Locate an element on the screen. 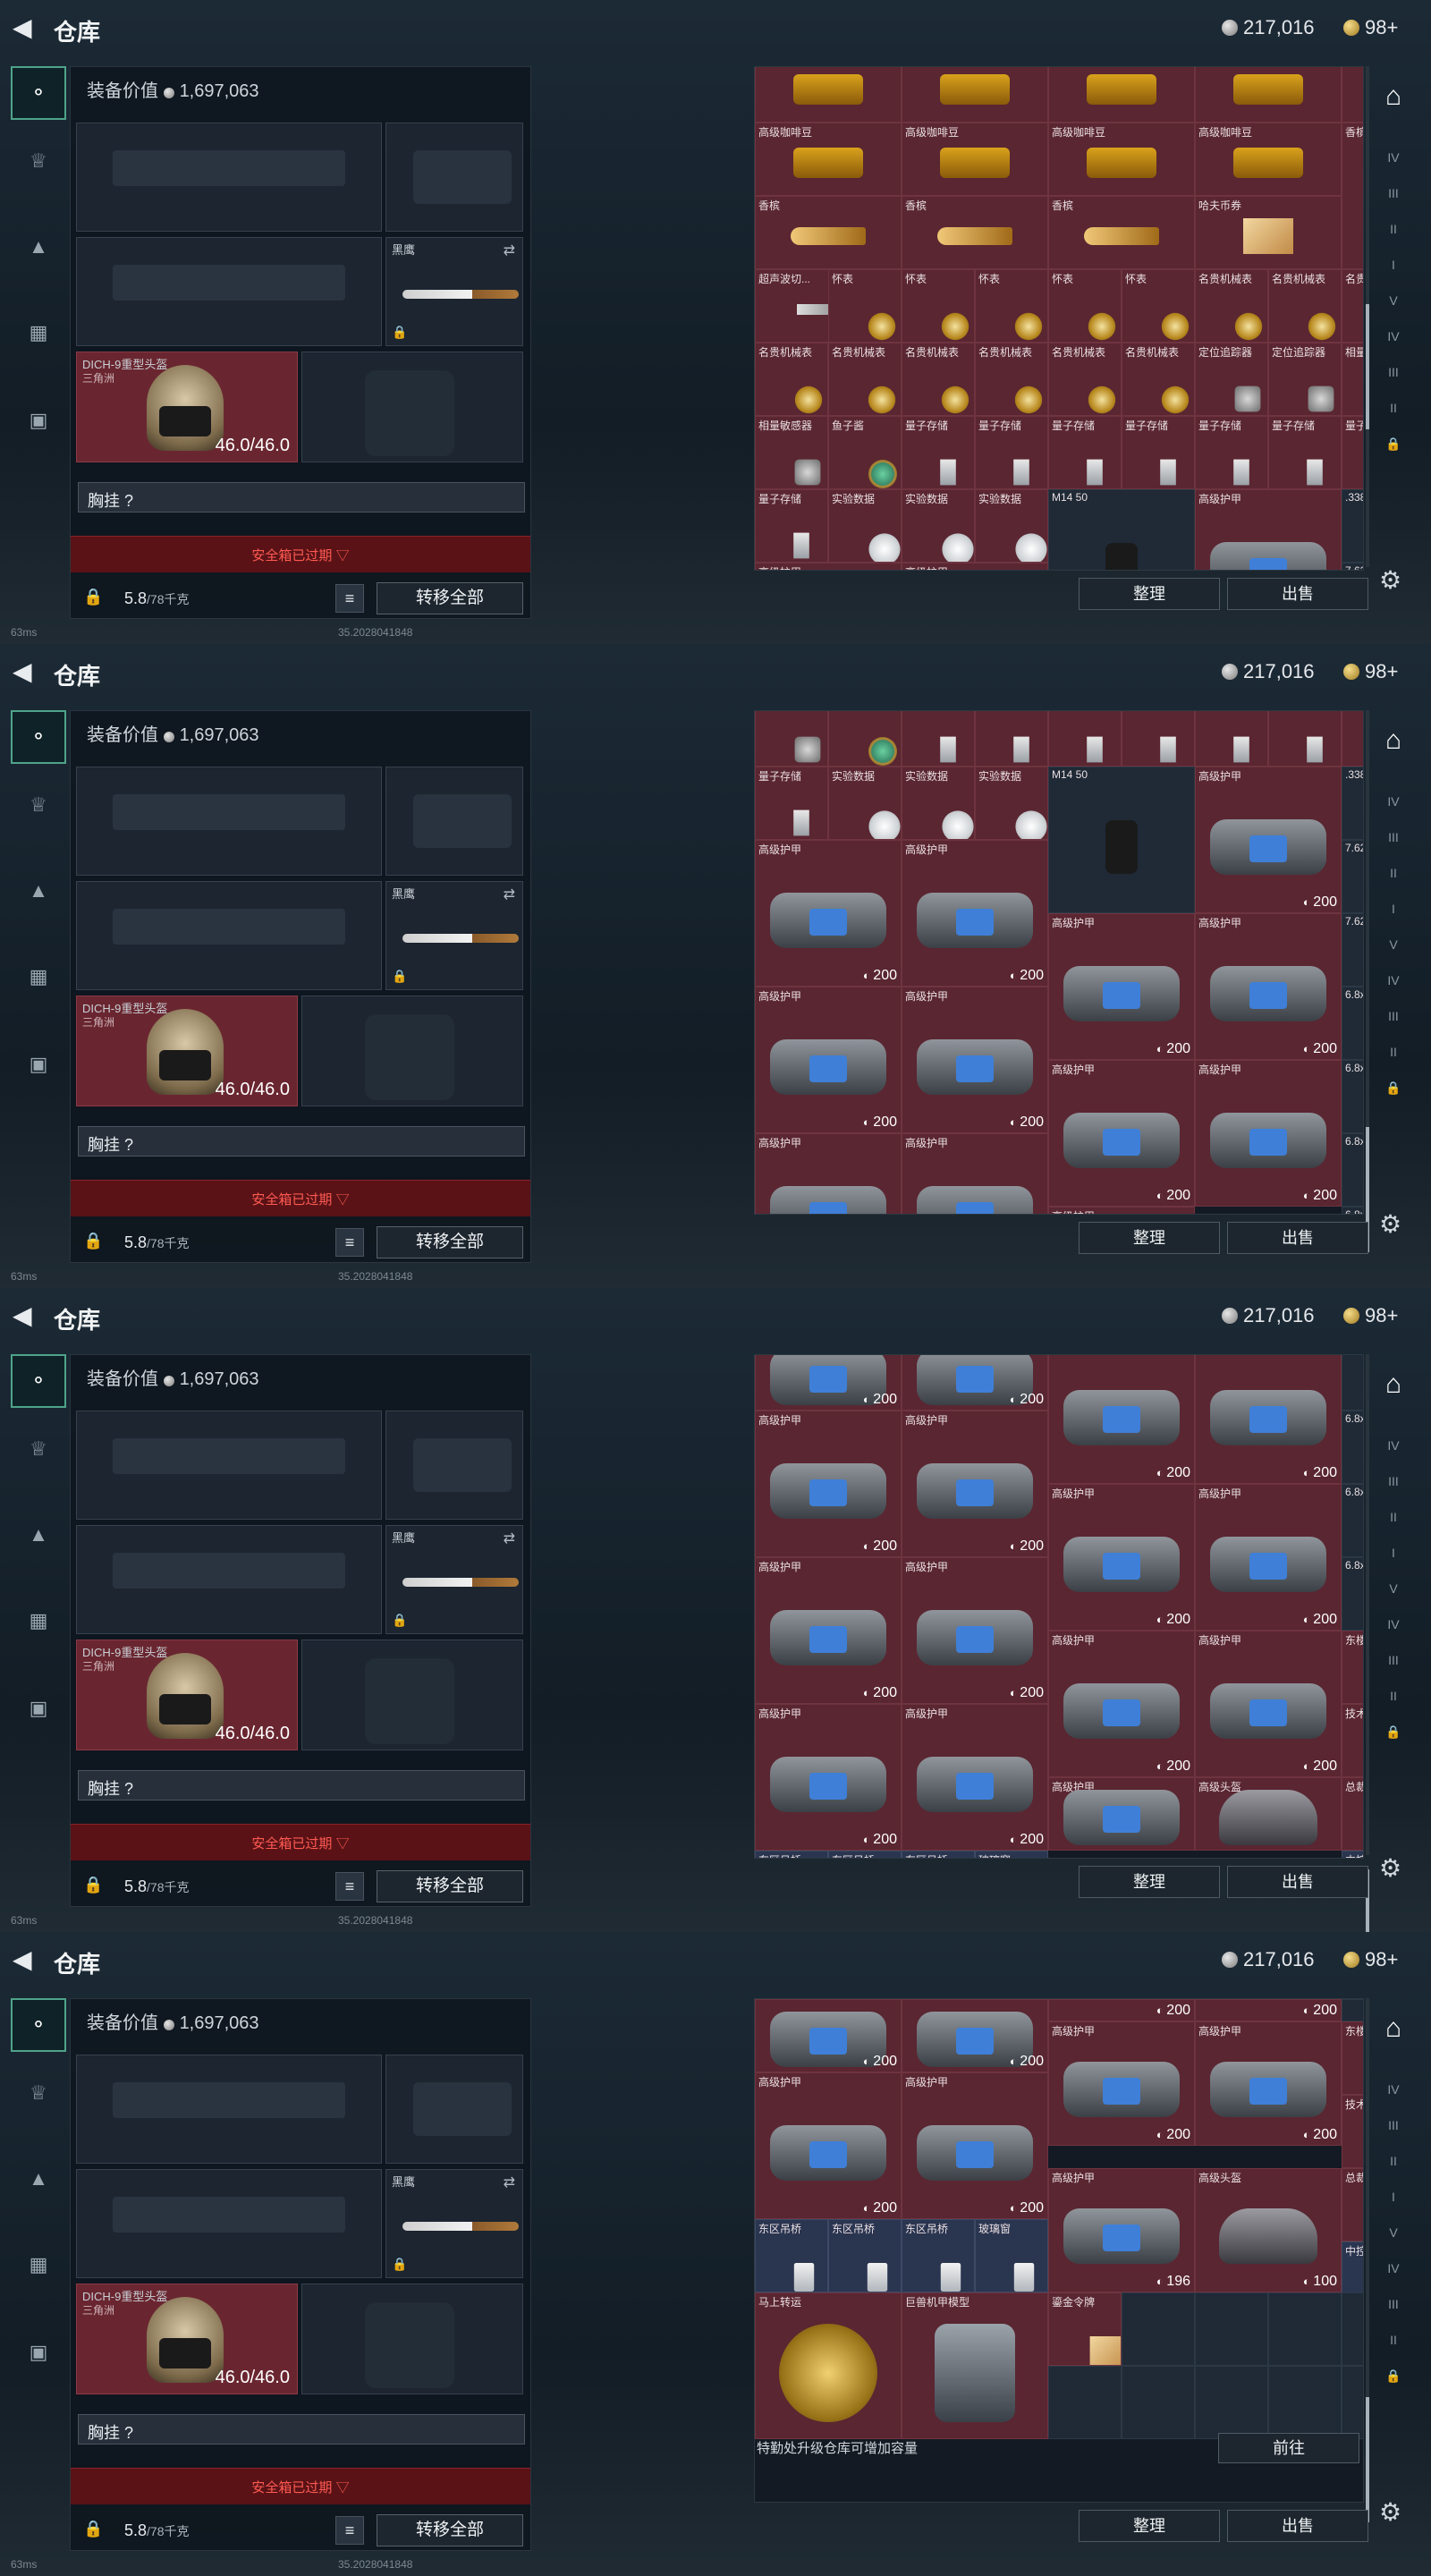  stash-item: 7.62x51 M is located at coordinates (1353, 950).